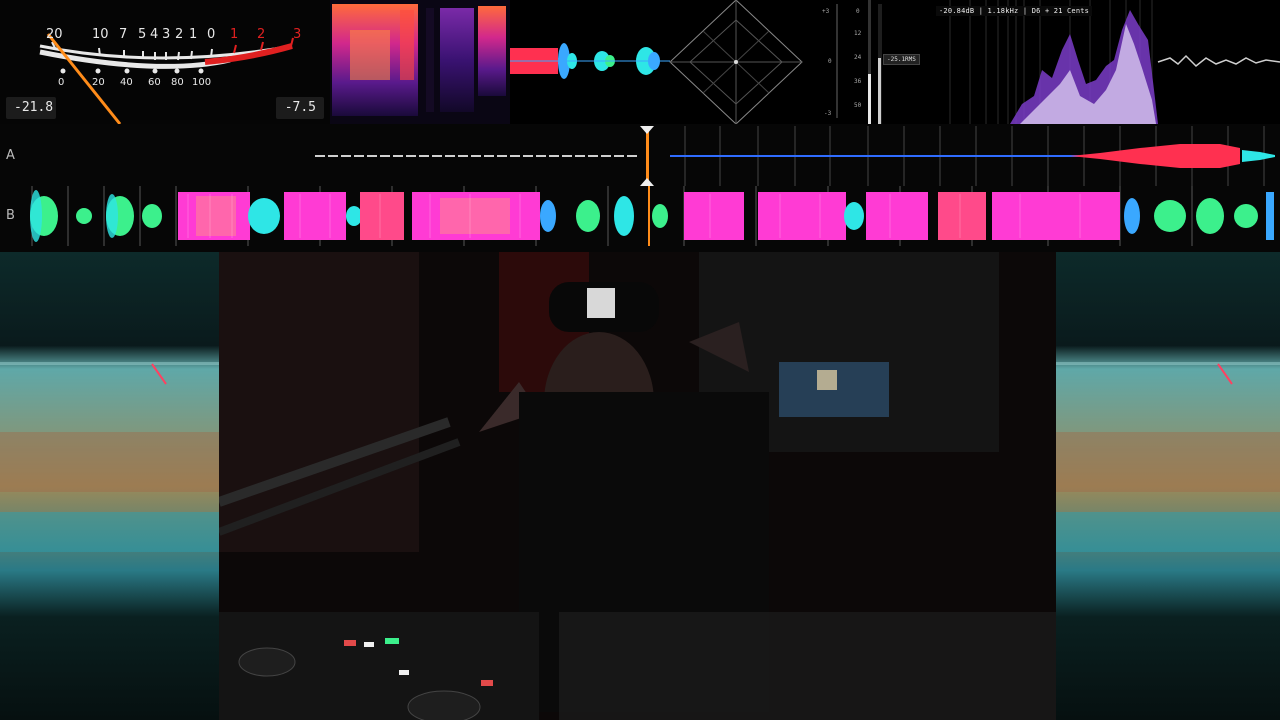  Describe the element at coordinates (10, 215) in the screenshot. I see `deck-b-label: B` at that location.